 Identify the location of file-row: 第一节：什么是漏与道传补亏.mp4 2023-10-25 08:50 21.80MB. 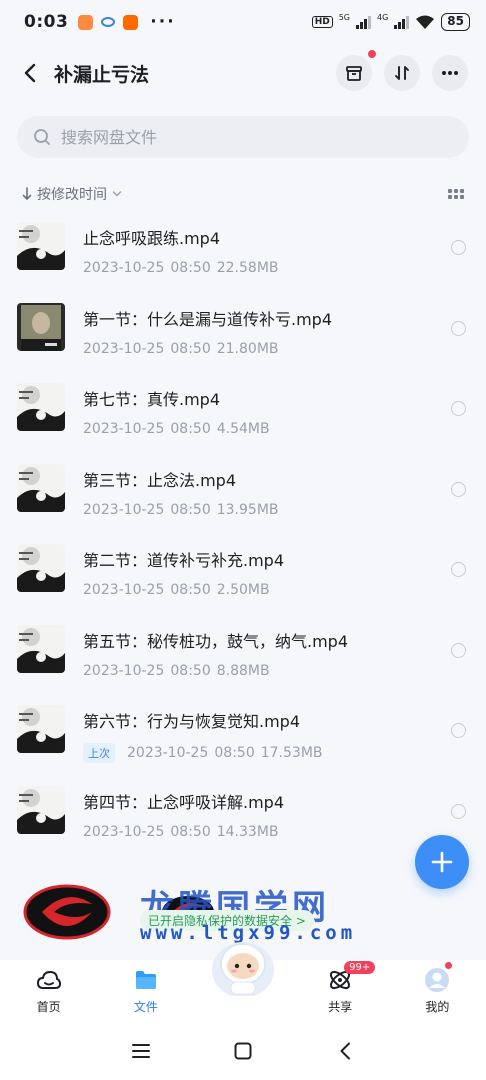
(243, 343).